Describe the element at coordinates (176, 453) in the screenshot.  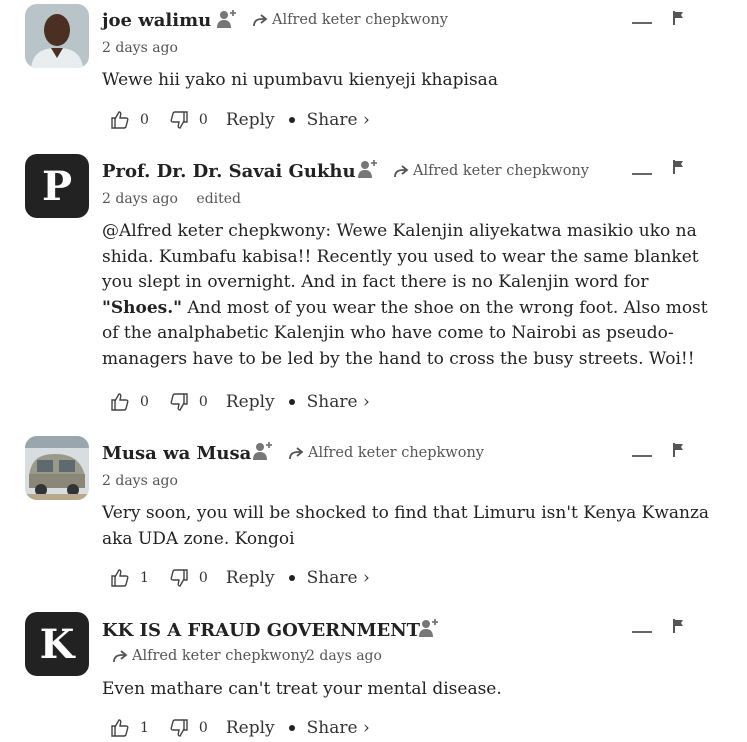
I see `author-name: Musa wa Musa` at that location.